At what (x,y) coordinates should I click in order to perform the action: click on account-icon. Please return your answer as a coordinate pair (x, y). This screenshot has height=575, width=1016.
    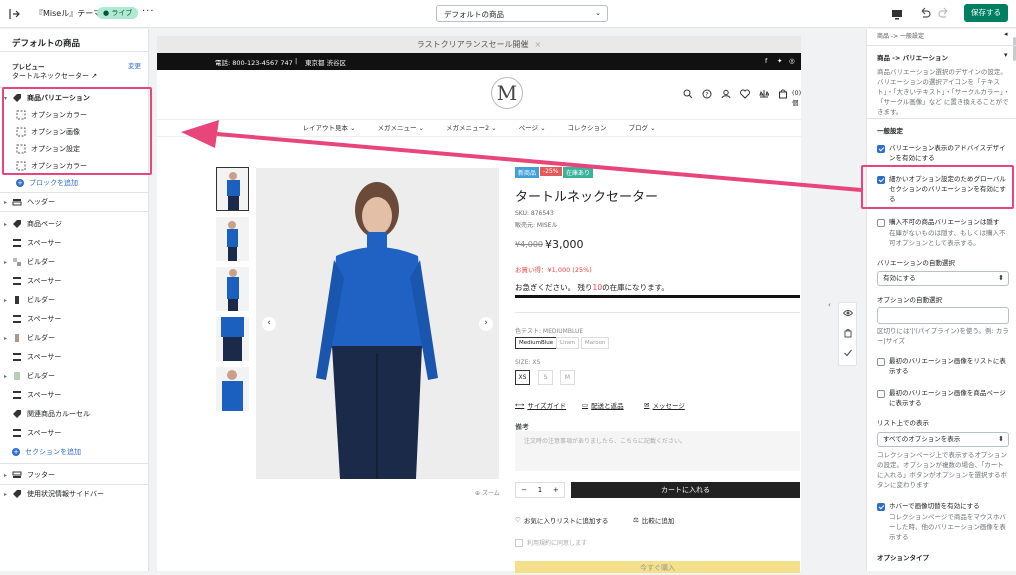
    Looking at the image, I should click on (726, 94).